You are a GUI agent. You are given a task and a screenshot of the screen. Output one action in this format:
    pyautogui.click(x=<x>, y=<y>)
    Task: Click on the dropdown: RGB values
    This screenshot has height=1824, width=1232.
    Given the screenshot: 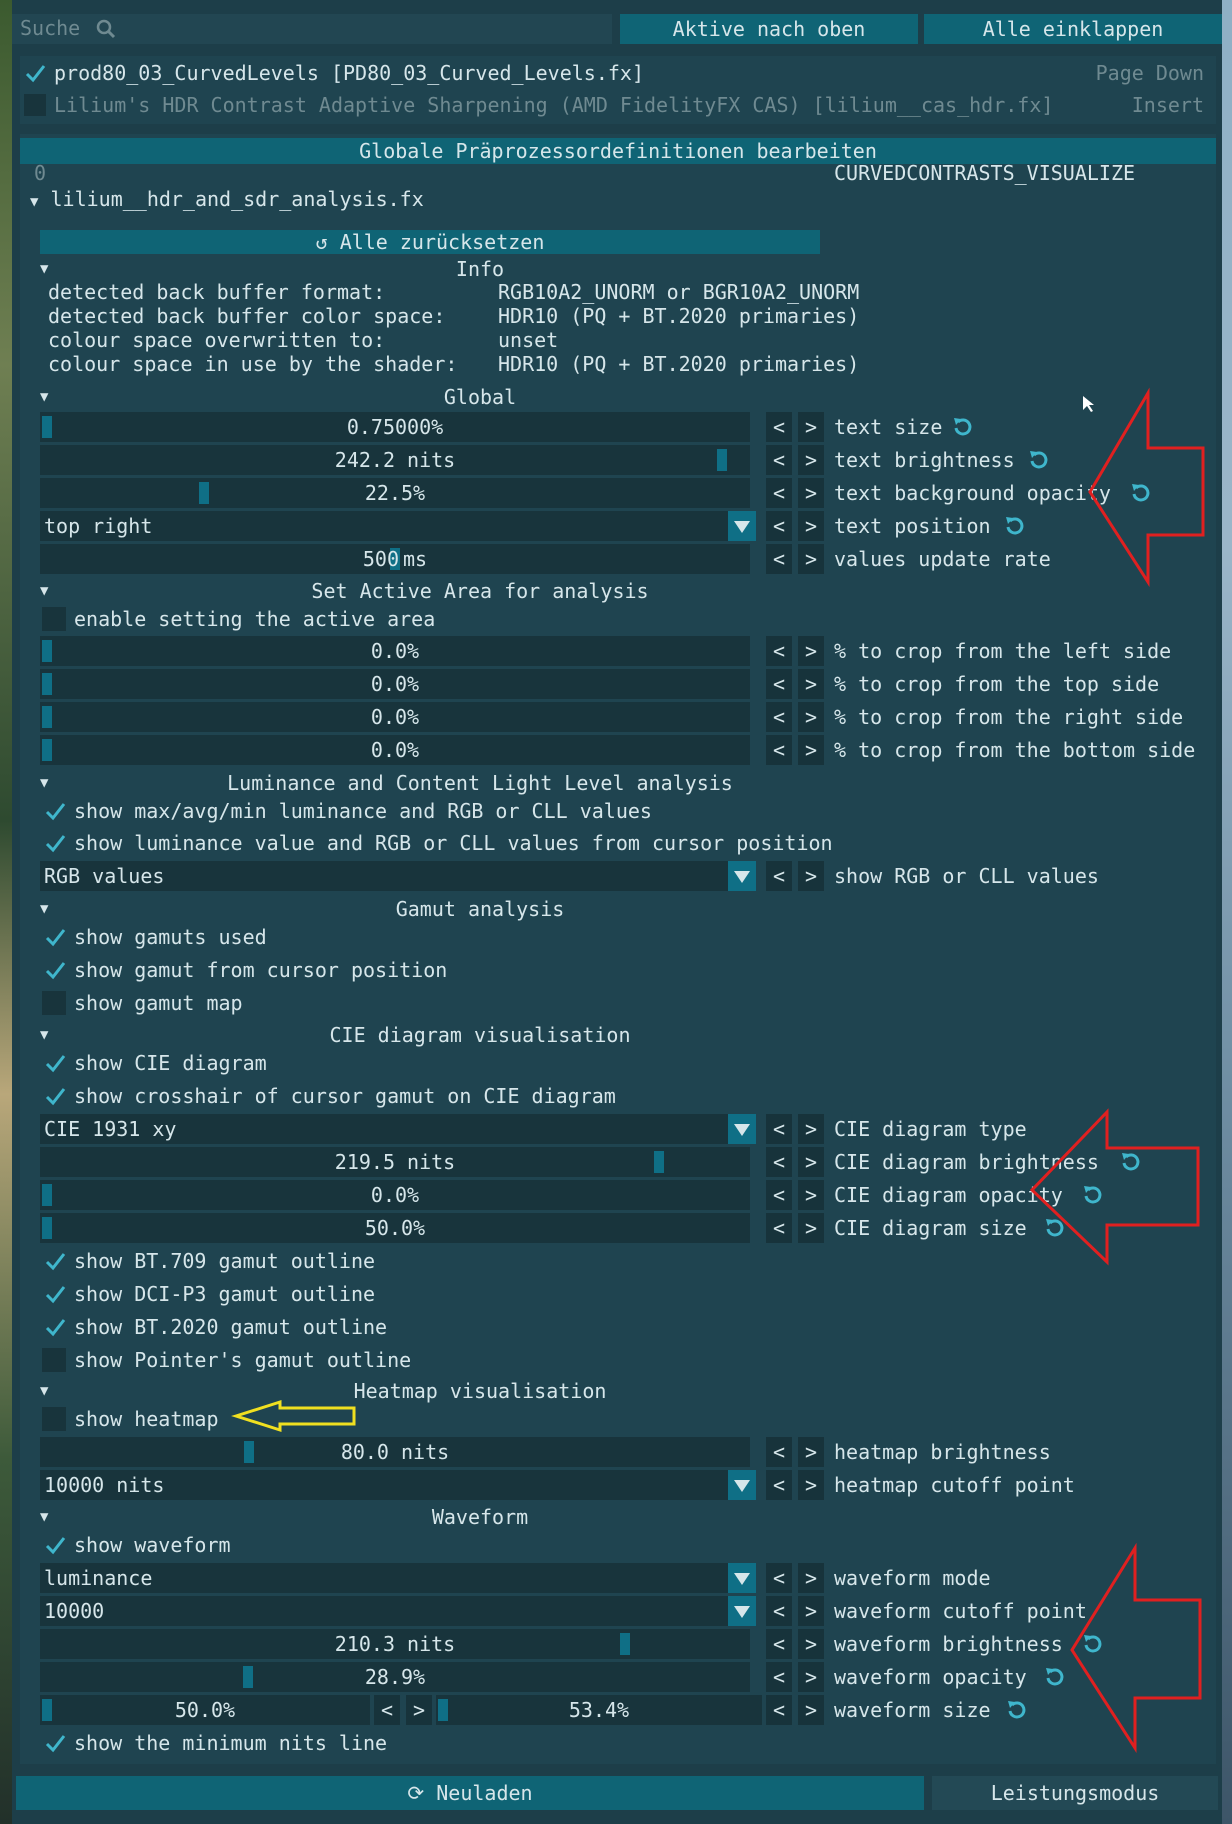 What is the action you would take?
    pyautogui.click(x=398, y=876)
    